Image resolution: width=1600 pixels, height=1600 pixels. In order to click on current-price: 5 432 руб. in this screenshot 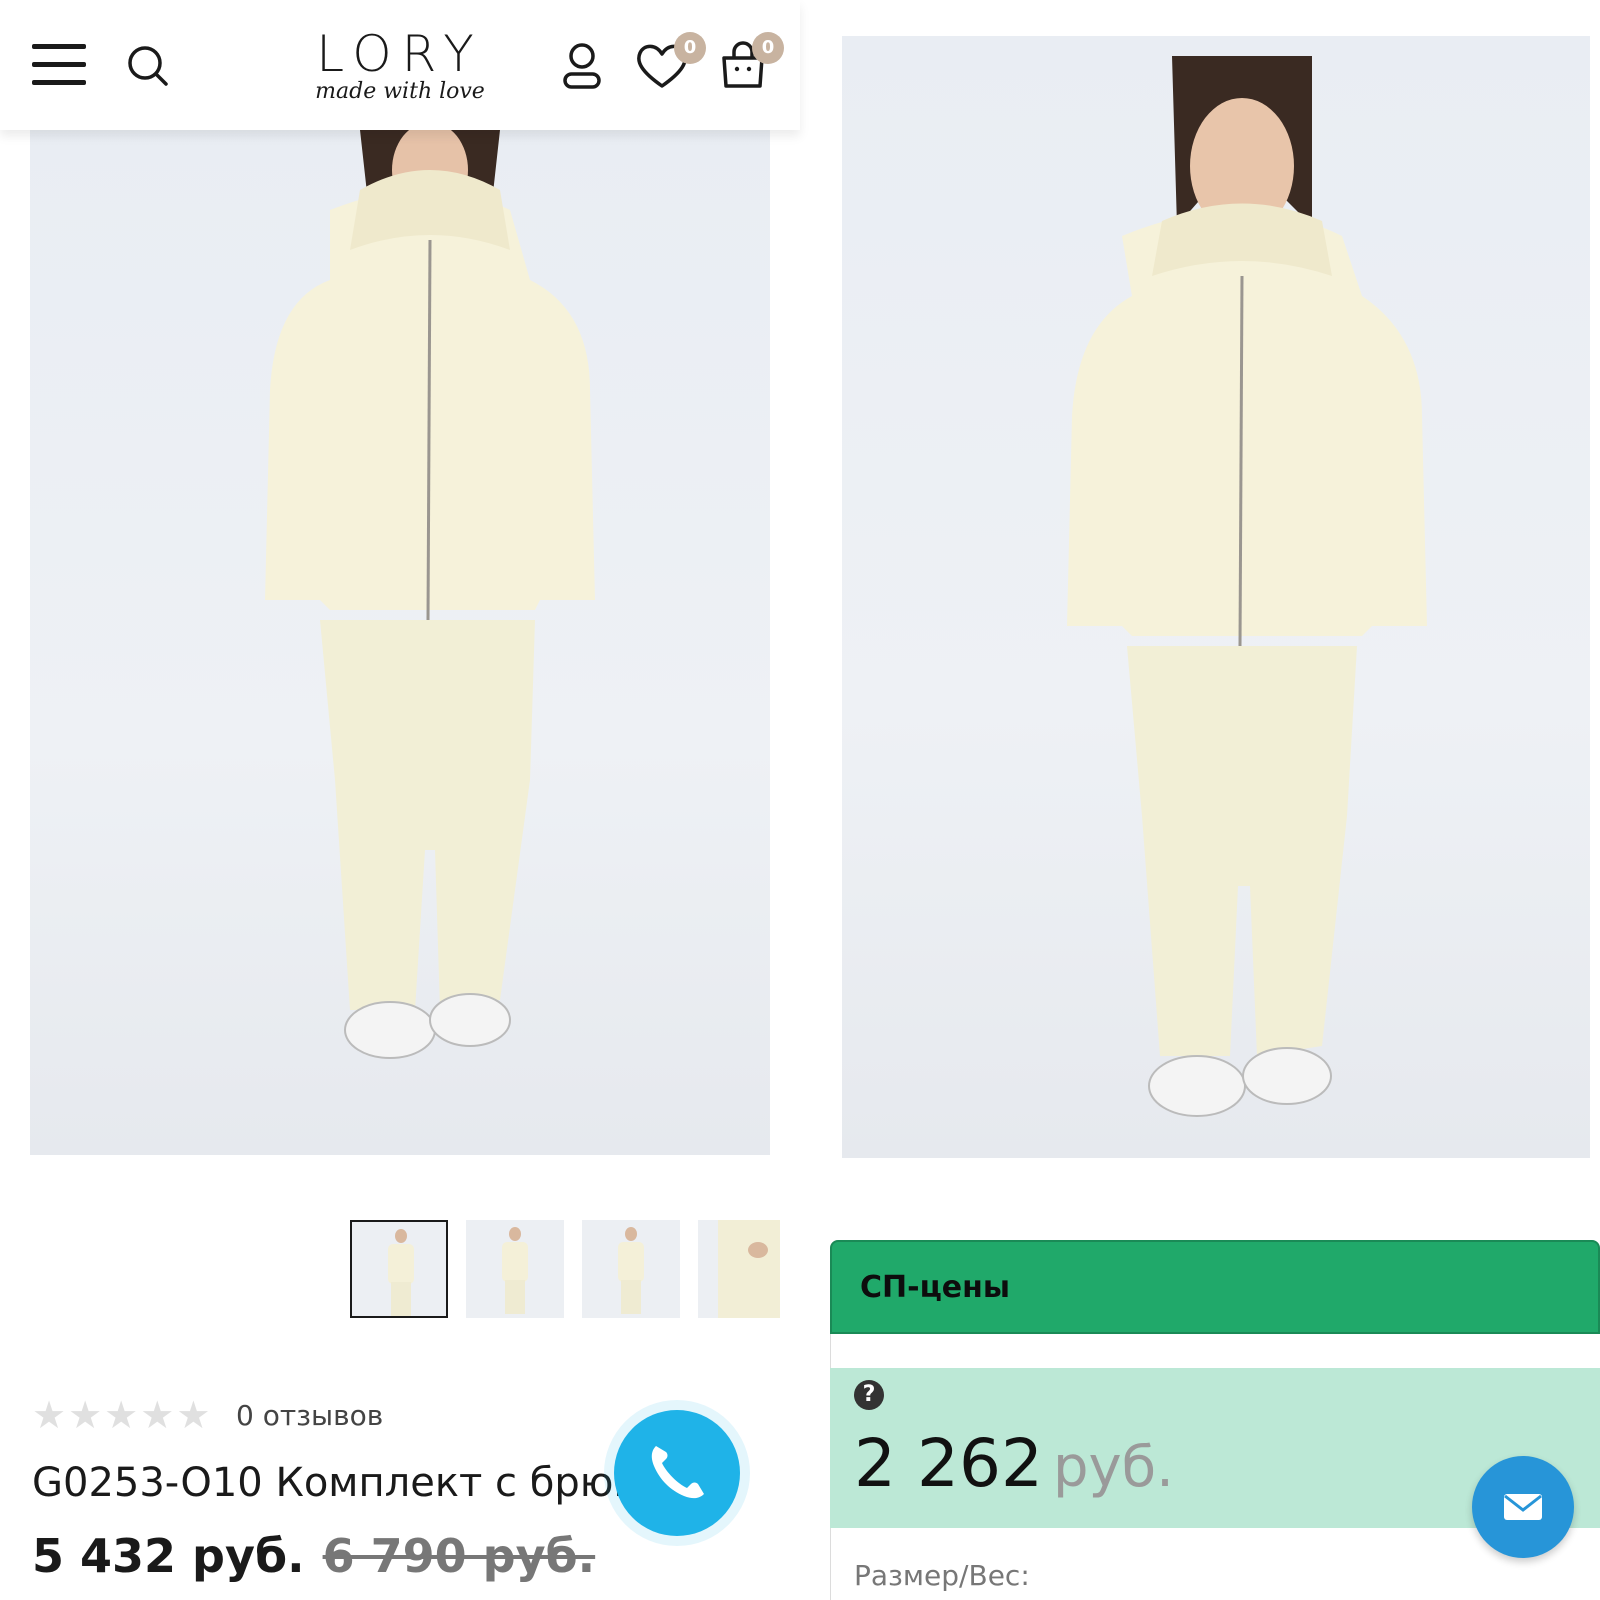, I will do `click(168, 1556)`.